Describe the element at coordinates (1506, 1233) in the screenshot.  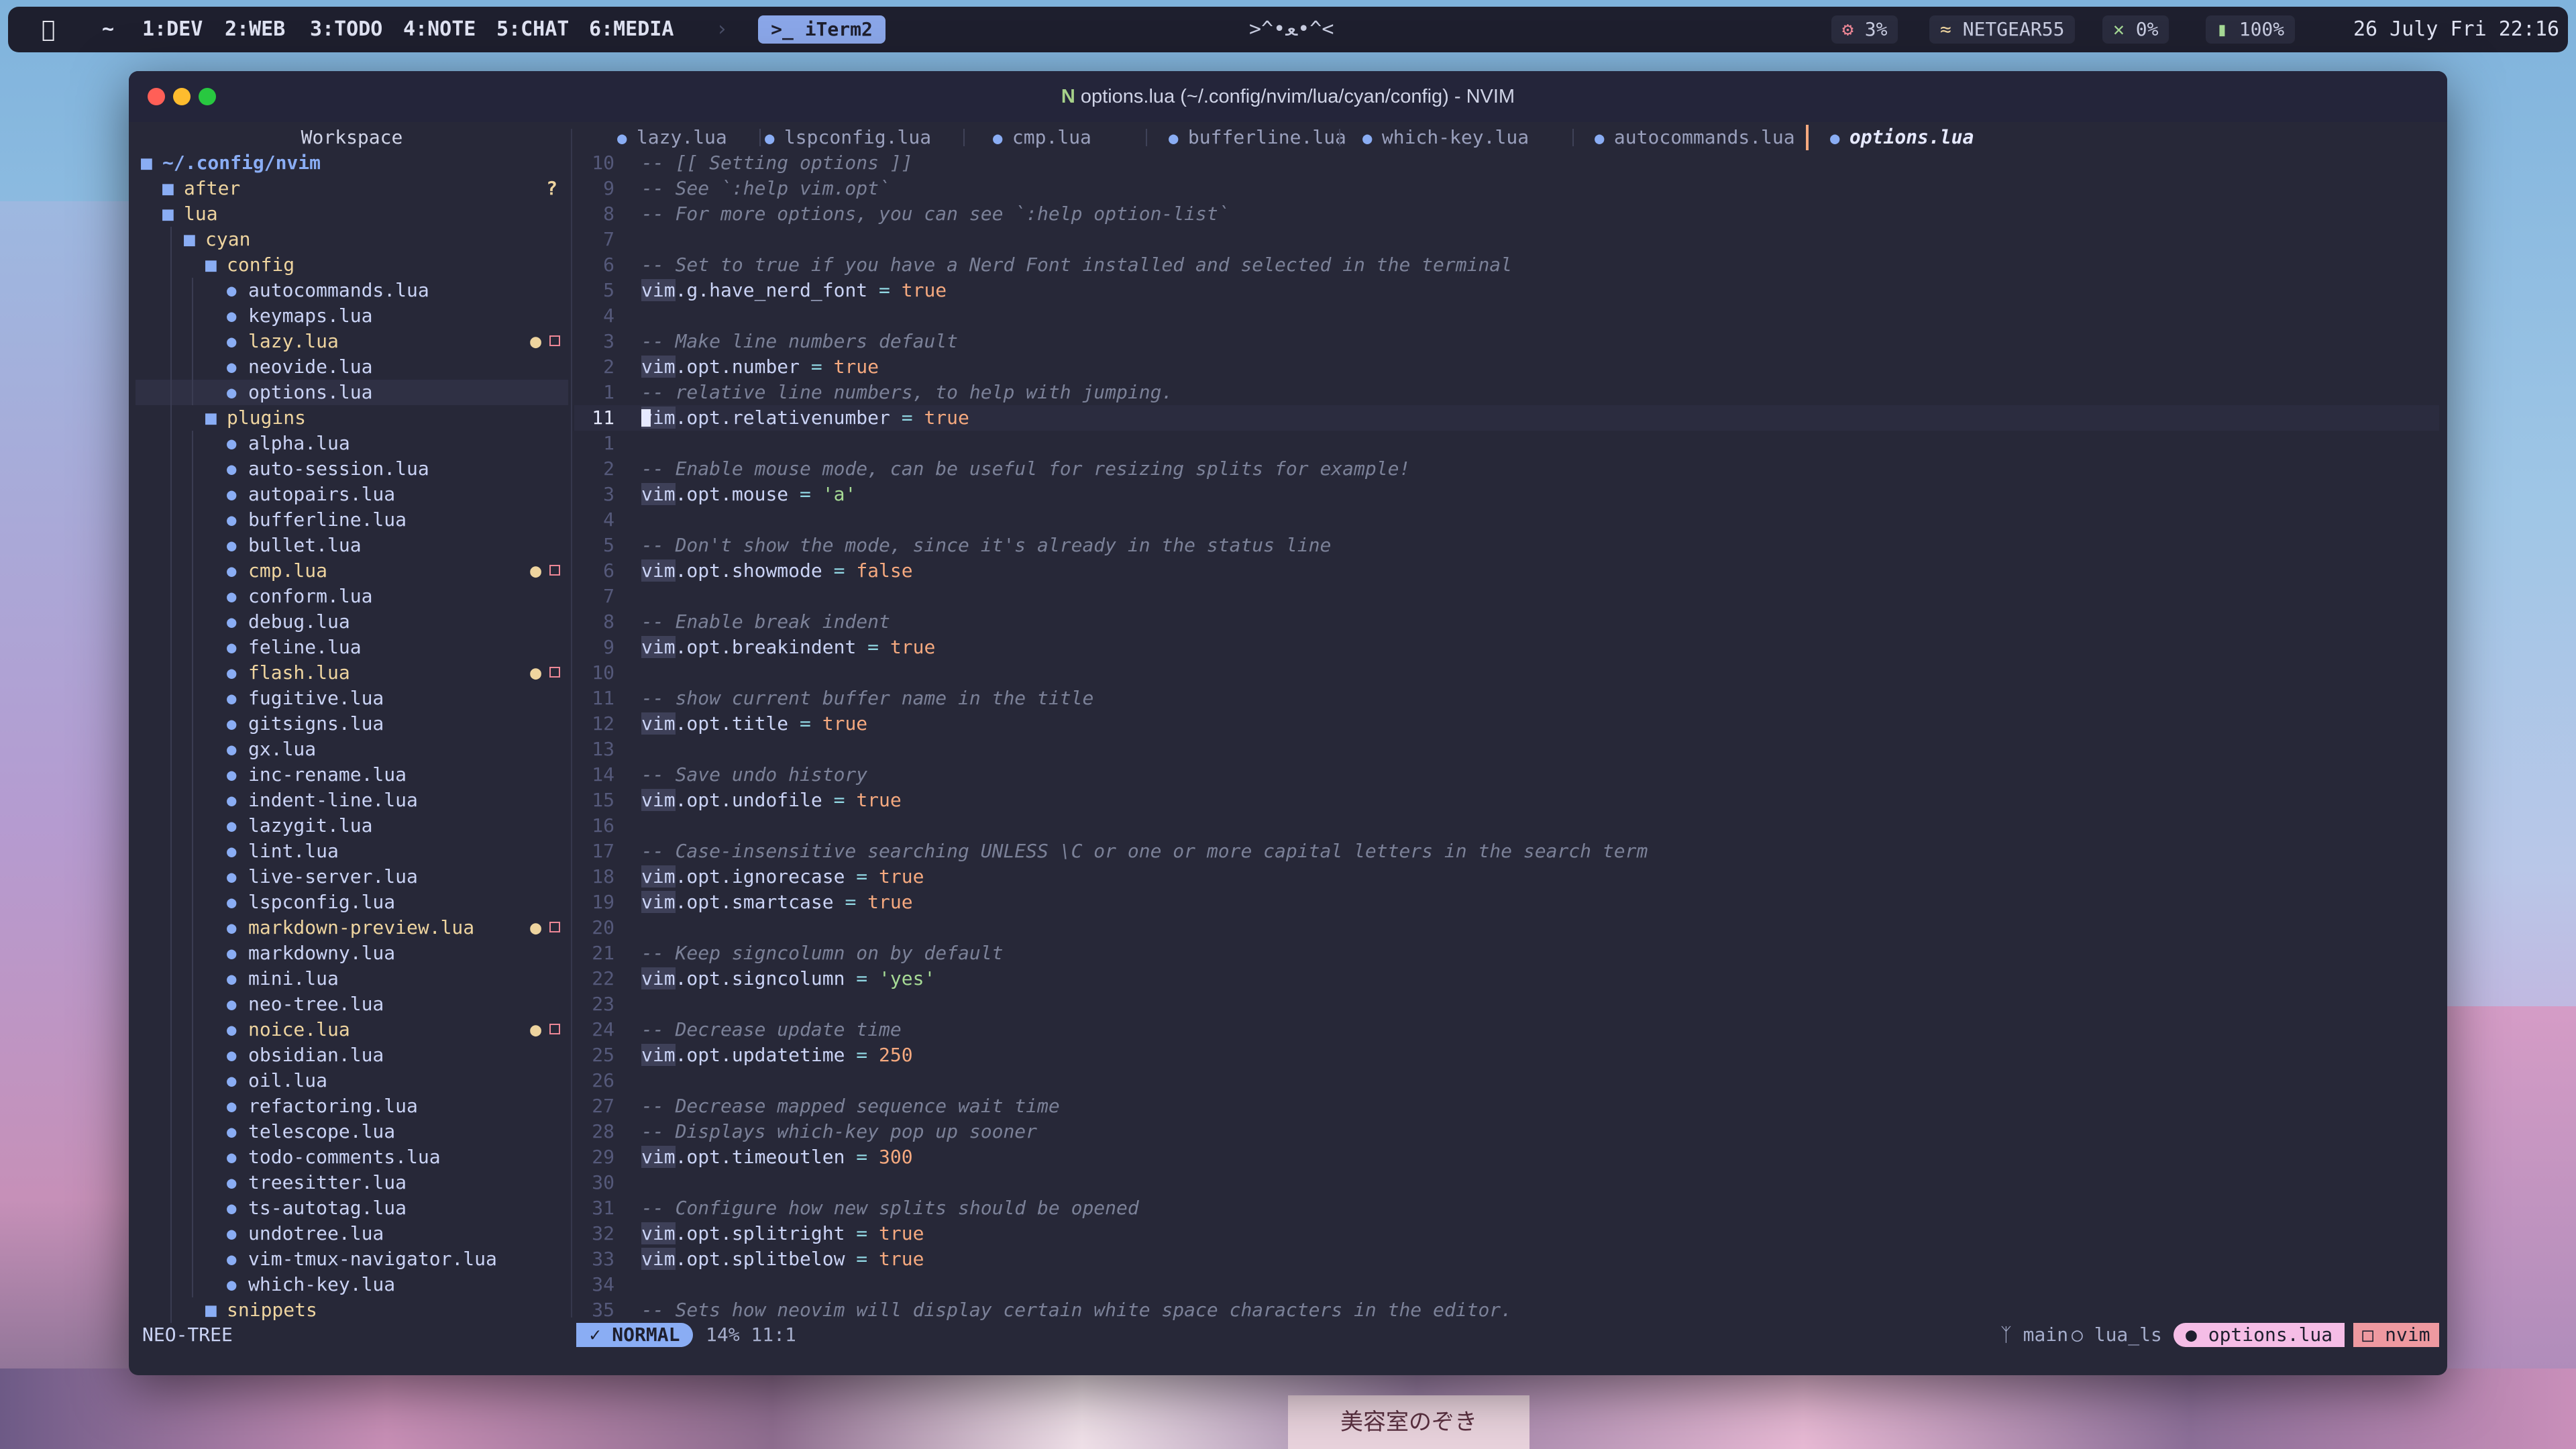
I see `code-line: 32 vim.opt.splitright = true` at that location.